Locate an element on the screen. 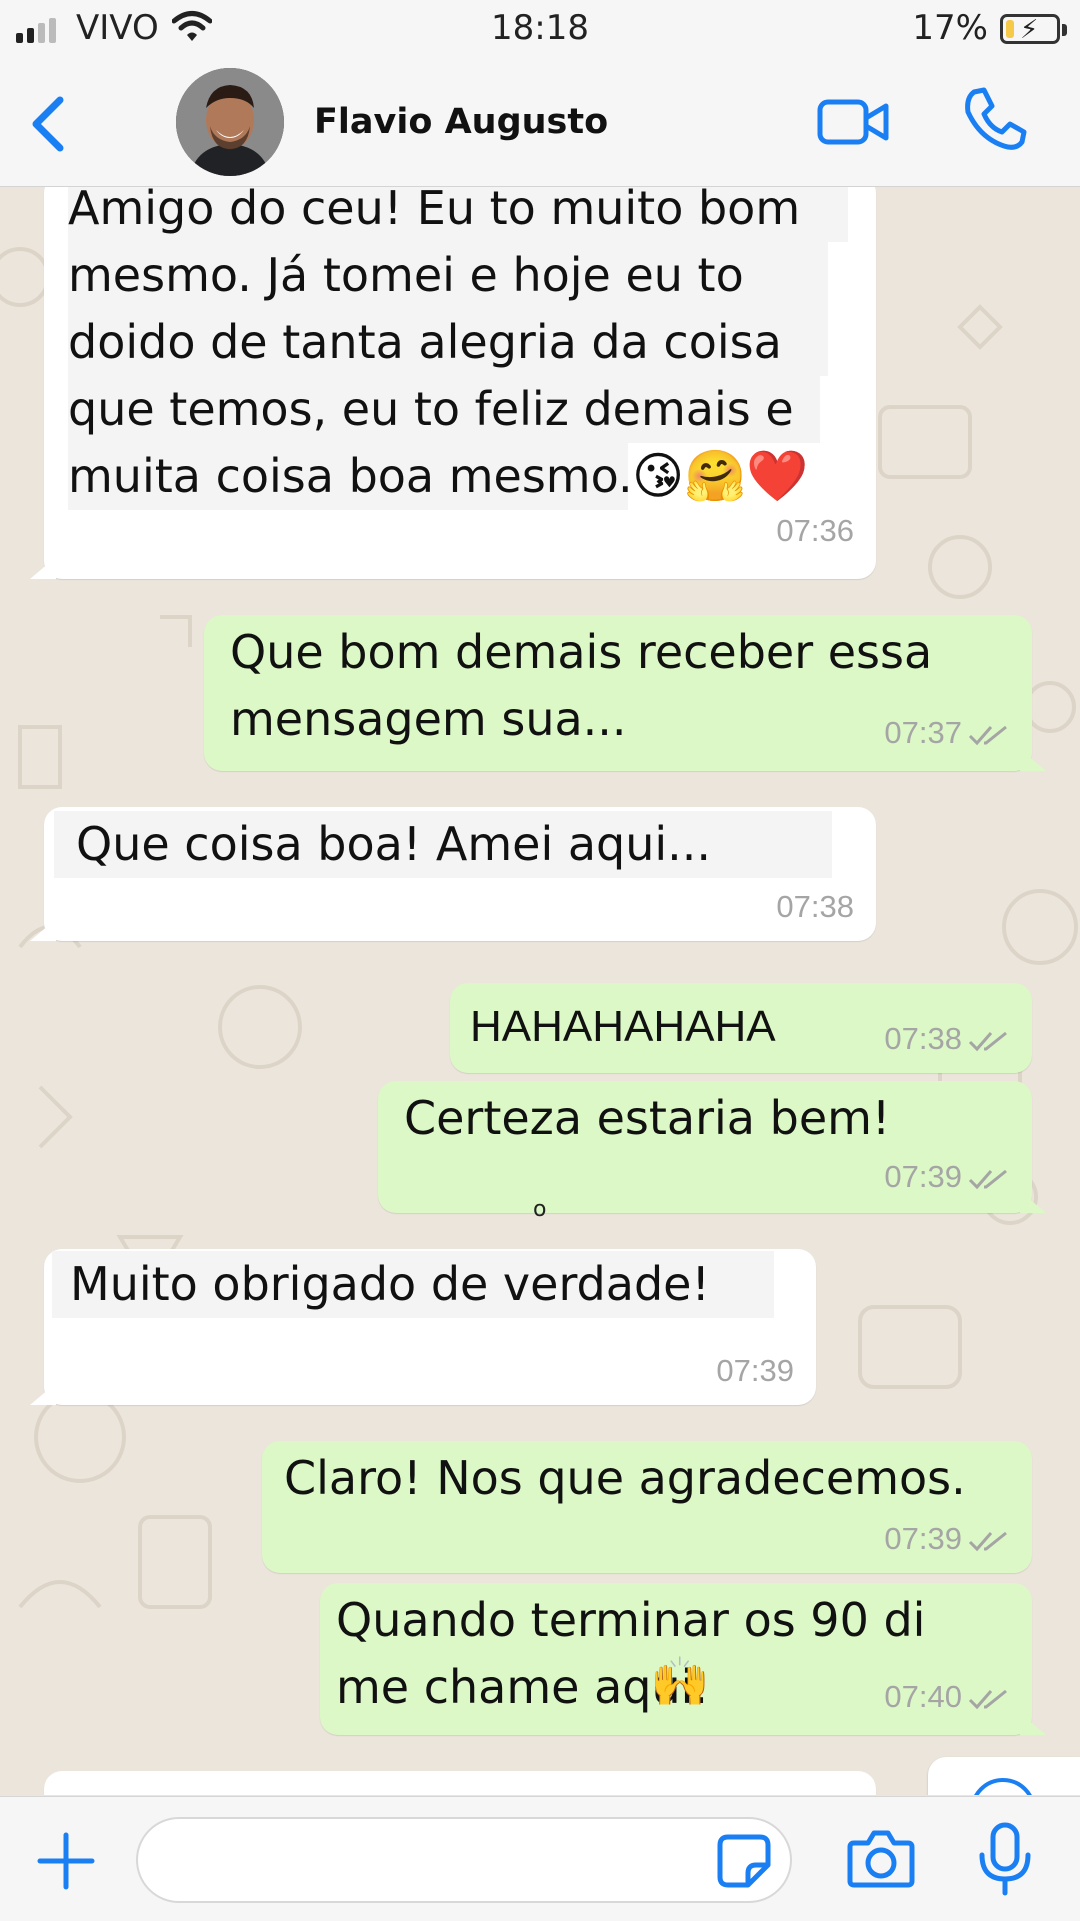 This screenshot has width=1080, height=1921. sticker-icon is located at coordinates (744, 1861).